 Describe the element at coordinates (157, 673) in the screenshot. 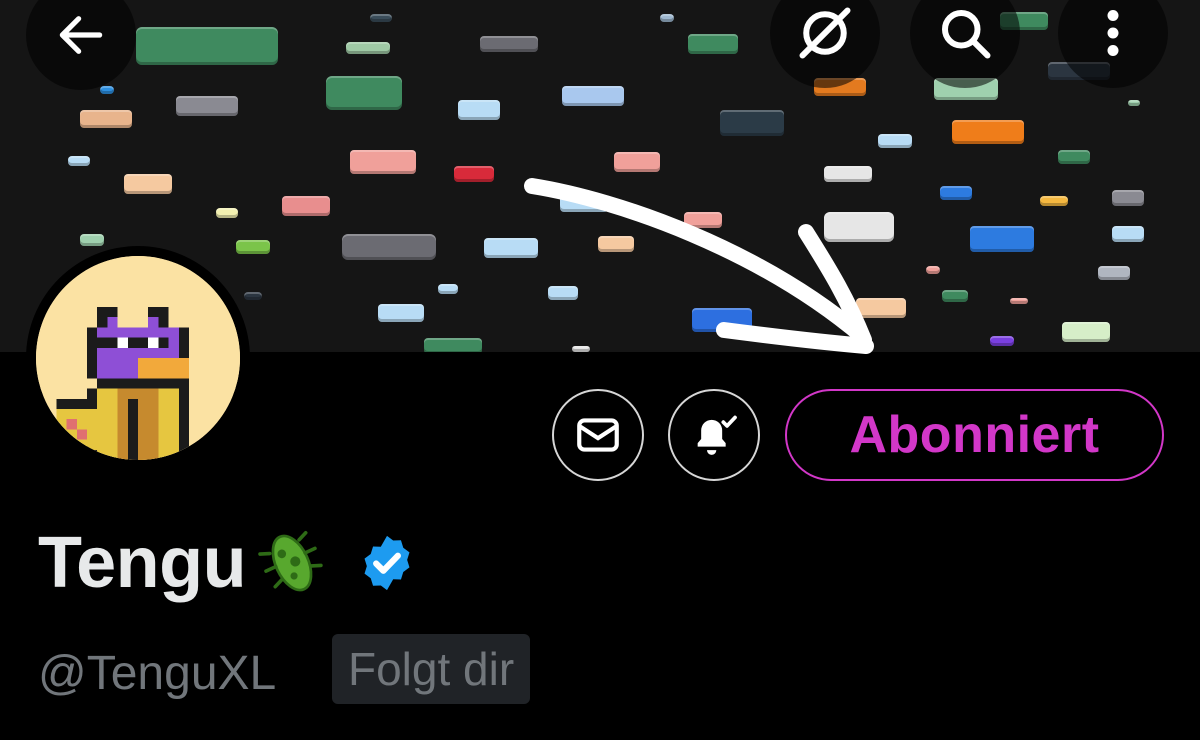

I see `username: @TenguXL` at that location.